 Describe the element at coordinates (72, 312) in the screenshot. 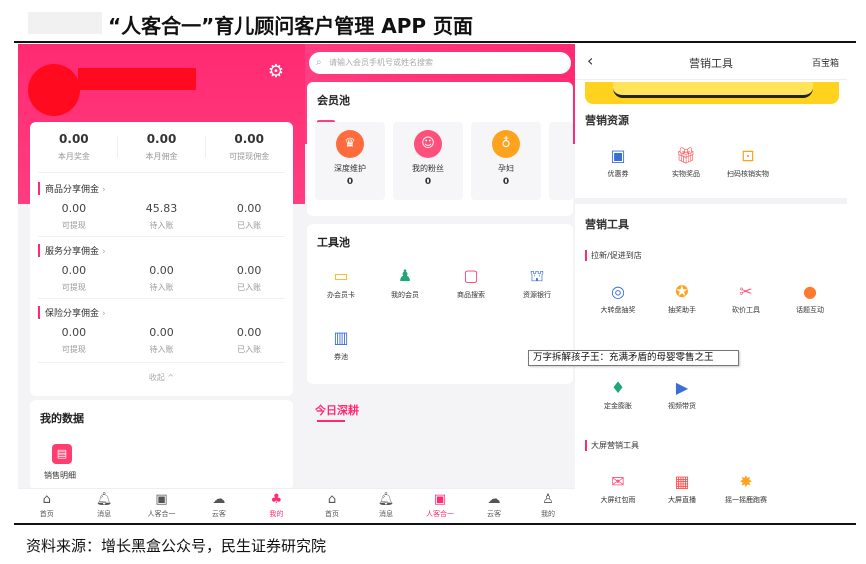

I see `section-insurance-commission: 保险分享佣金 ›` at that location.